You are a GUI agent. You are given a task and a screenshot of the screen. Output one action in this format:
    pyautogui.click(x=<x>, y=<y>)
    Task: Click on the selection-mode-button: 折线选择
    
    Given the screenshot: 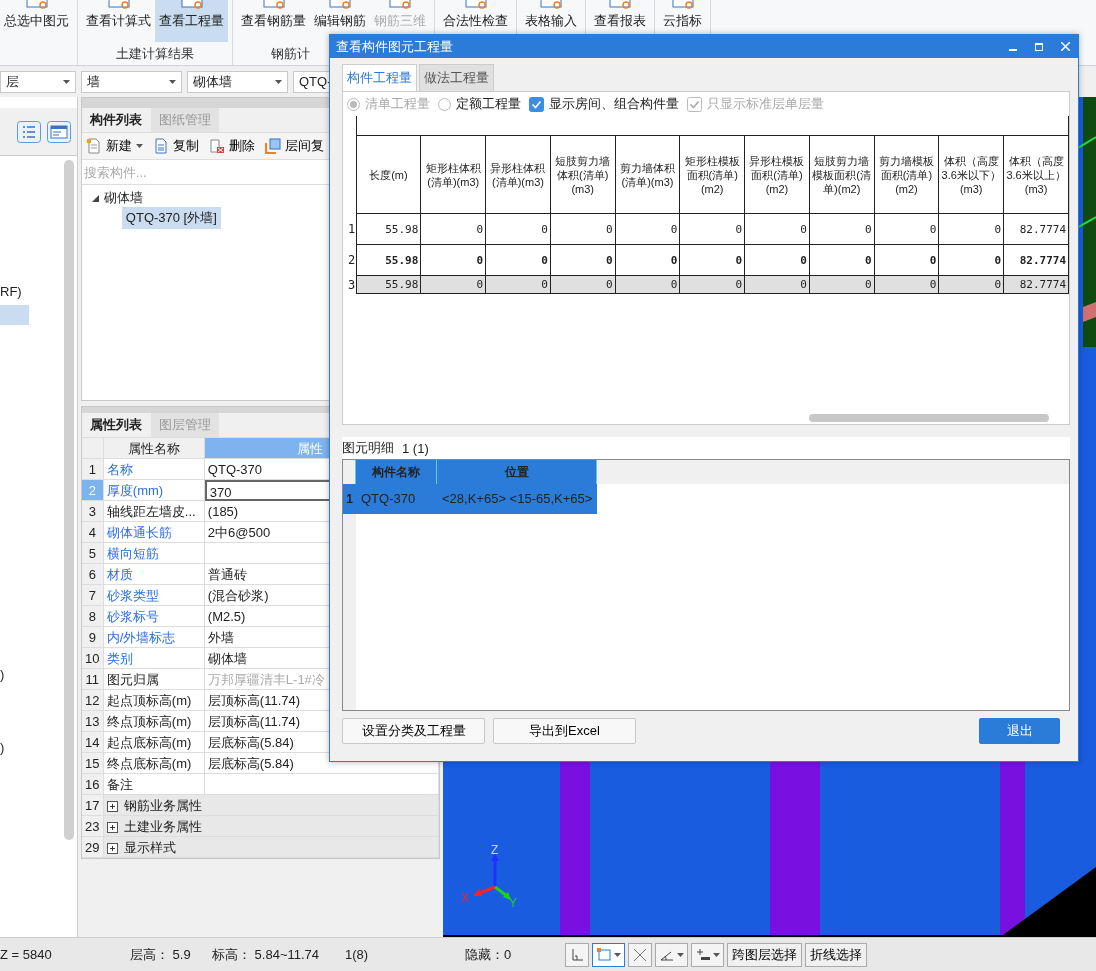 What is the action you would take?
    pyautogui.click(x=836, y=954)
    